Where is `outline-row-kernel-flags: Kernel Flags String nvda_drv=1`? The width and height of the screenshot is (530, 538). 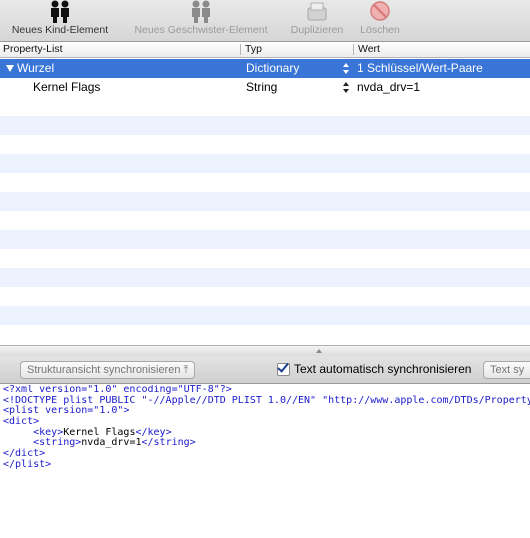 outline-row-kernel-flags: Kernel Flags String nvda_drv=1 is located at coordinates (265, 87).